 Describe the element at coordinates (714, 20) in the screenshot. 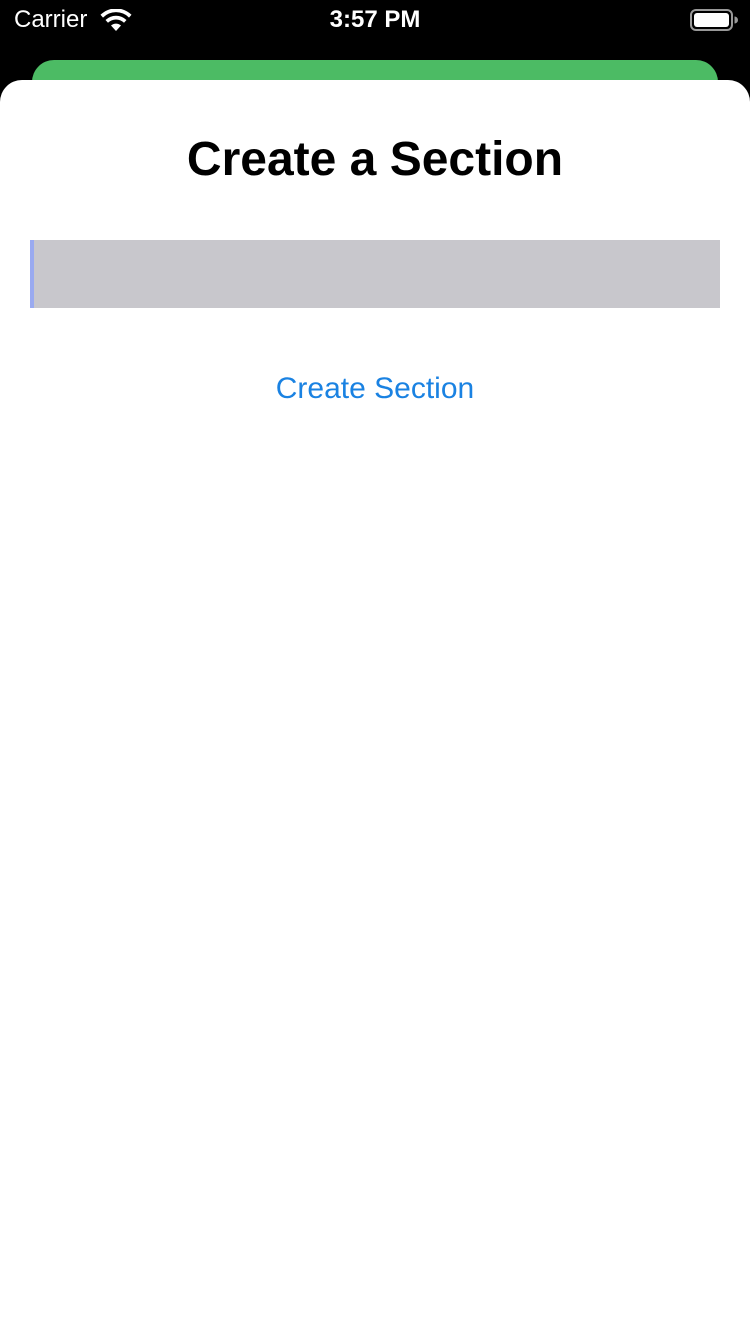

I see `battery-full-icon` at that location.